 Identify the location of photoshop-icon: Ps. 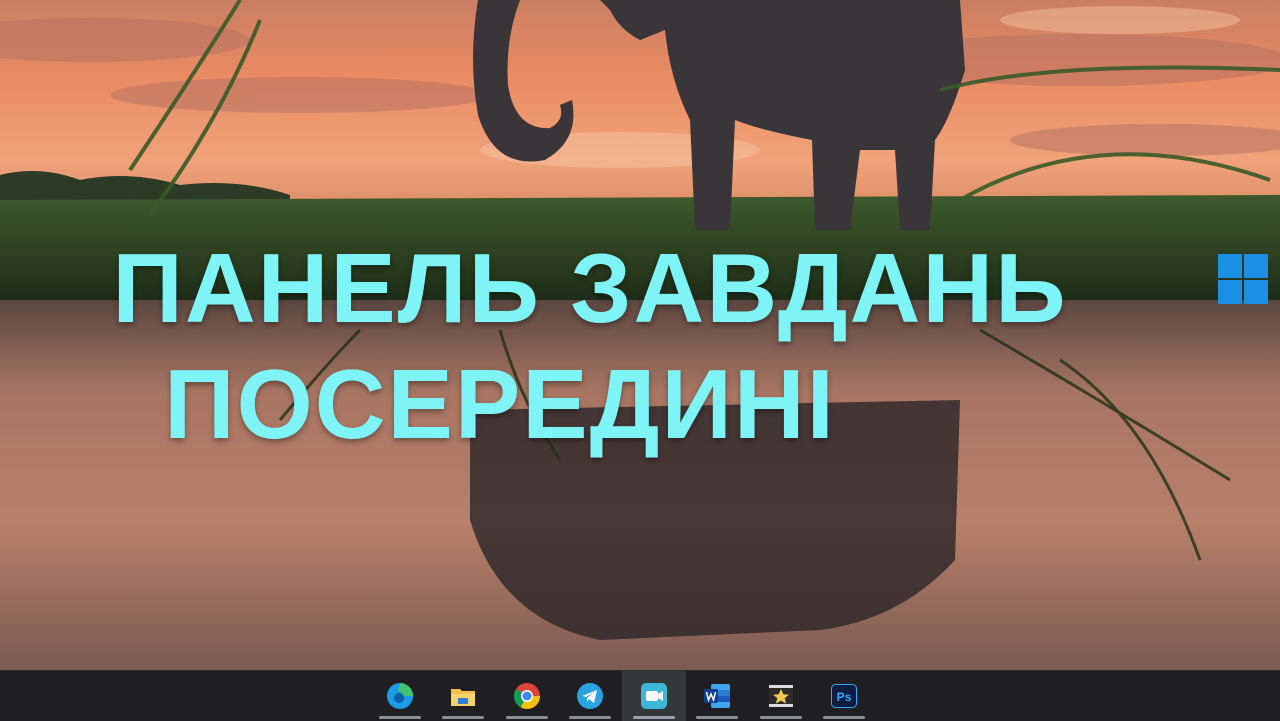
(844, 696).